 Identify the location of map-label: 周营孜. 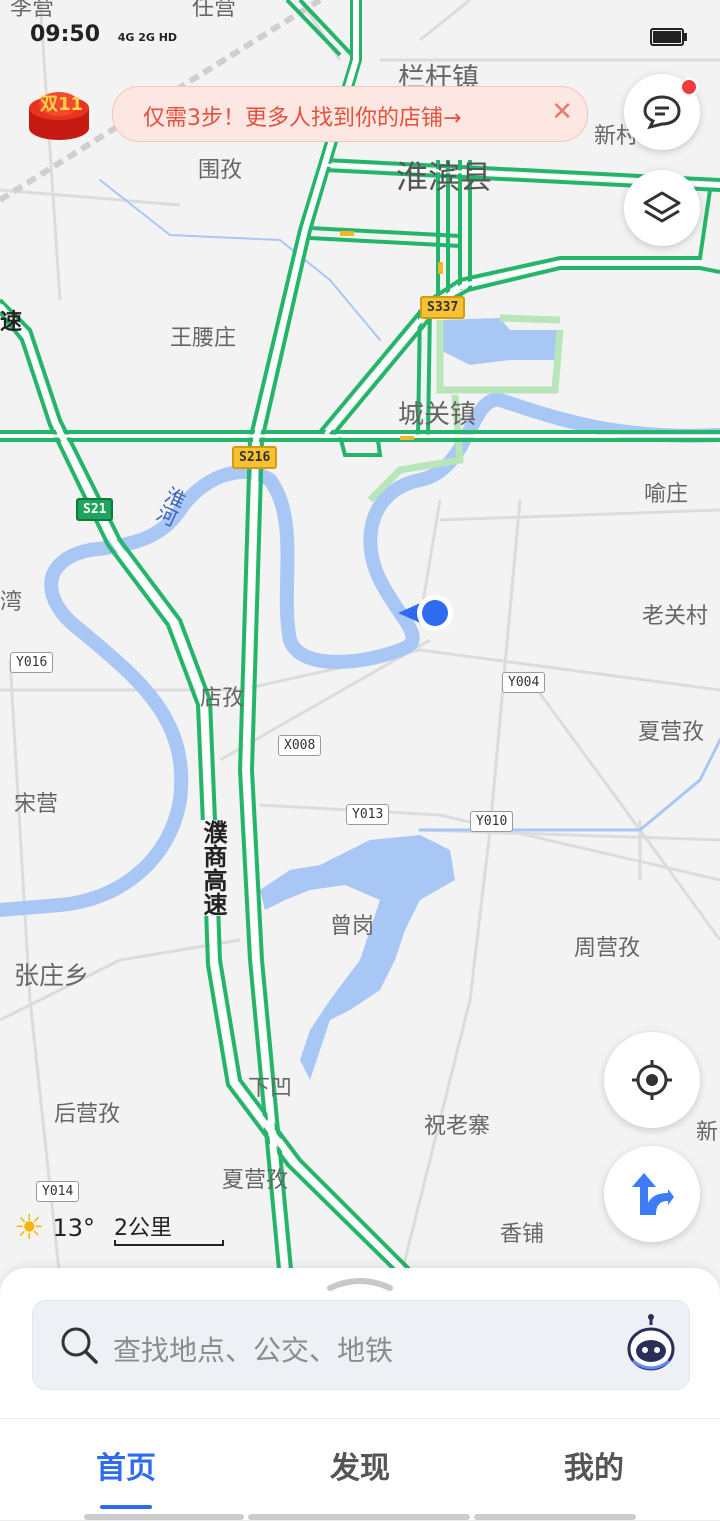
(607, 948).